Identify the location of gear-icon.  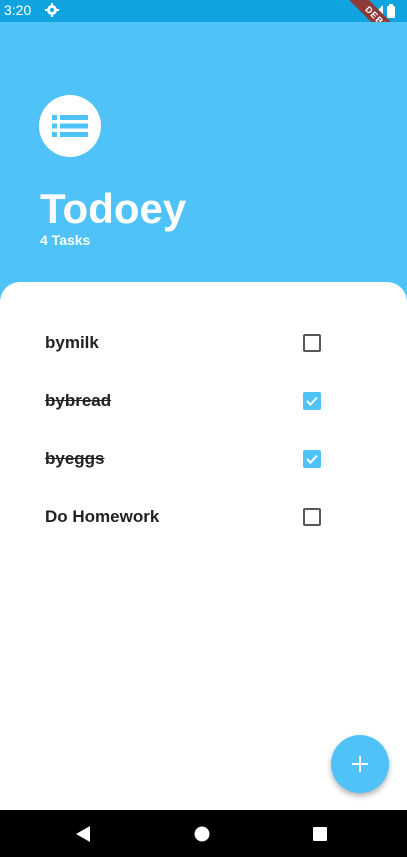
(52, 10).